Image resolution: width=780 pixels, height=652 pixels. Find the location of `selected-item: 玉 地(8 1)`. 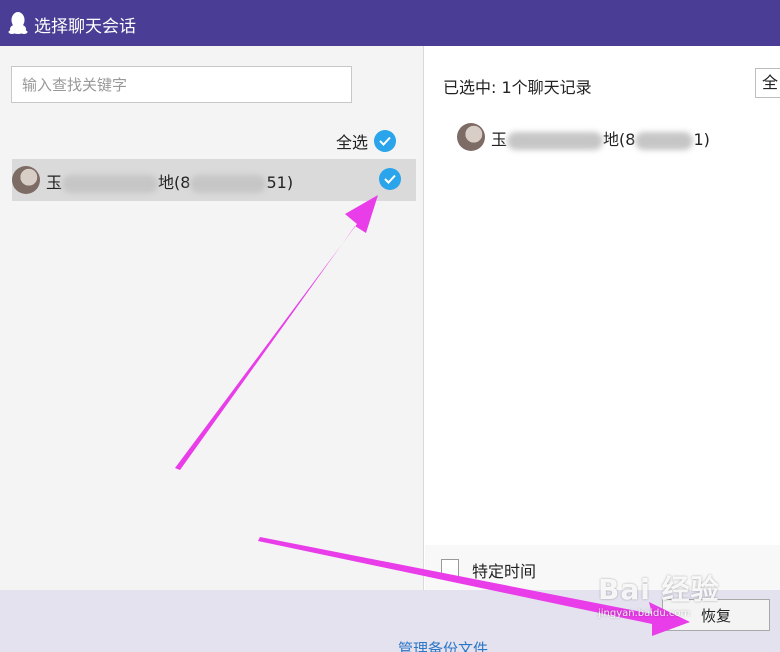

selected-item: 玉 地(8 1) is located at coordinates (612, 137).